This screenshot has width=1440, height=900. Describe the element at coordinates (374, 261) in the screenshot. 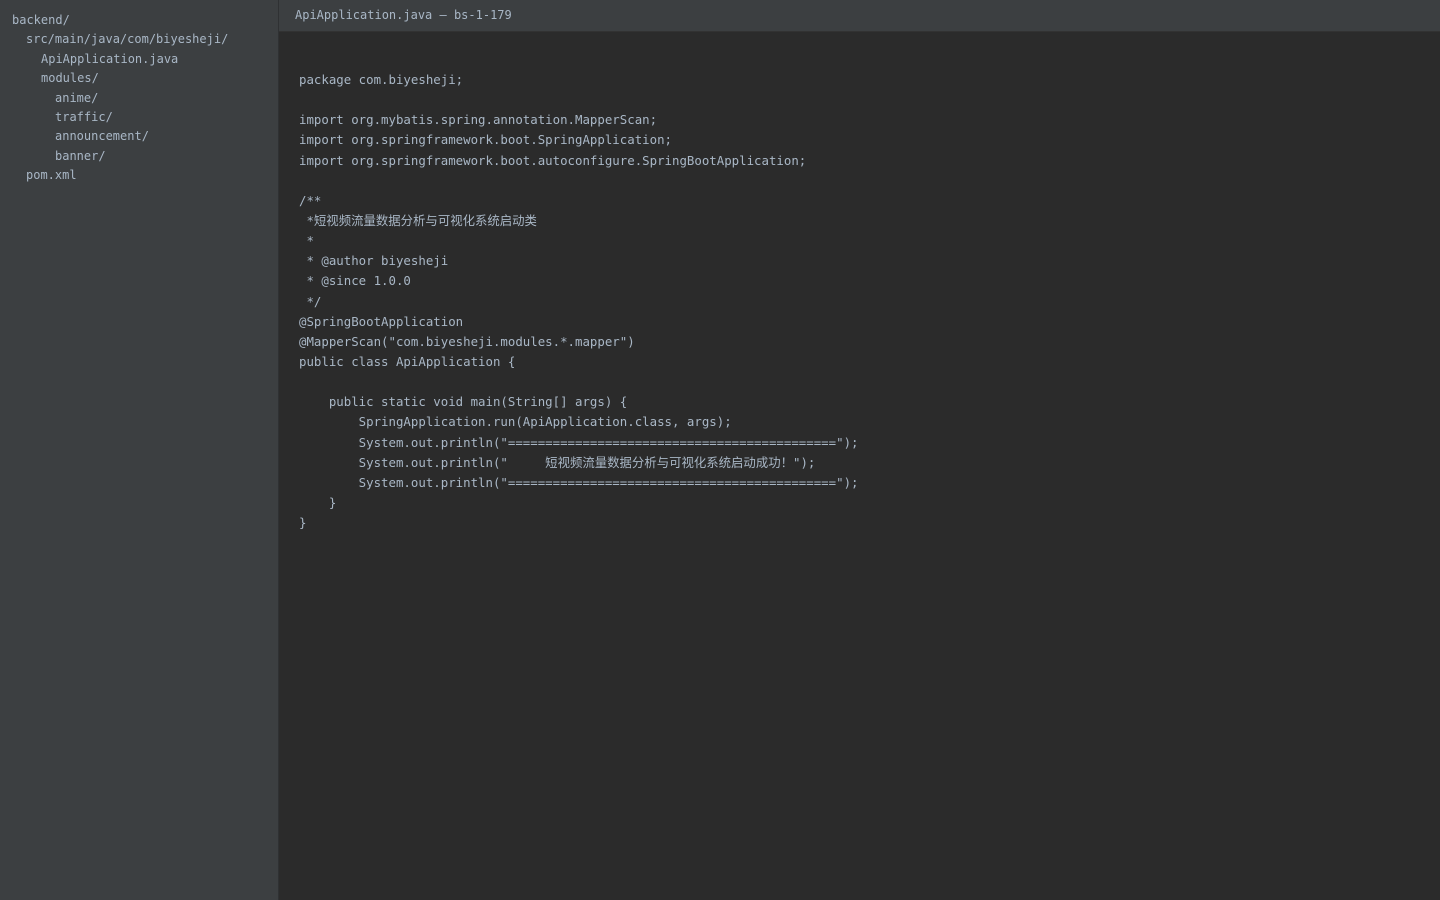

I see `code-line: * @author biyesheji` at that location.